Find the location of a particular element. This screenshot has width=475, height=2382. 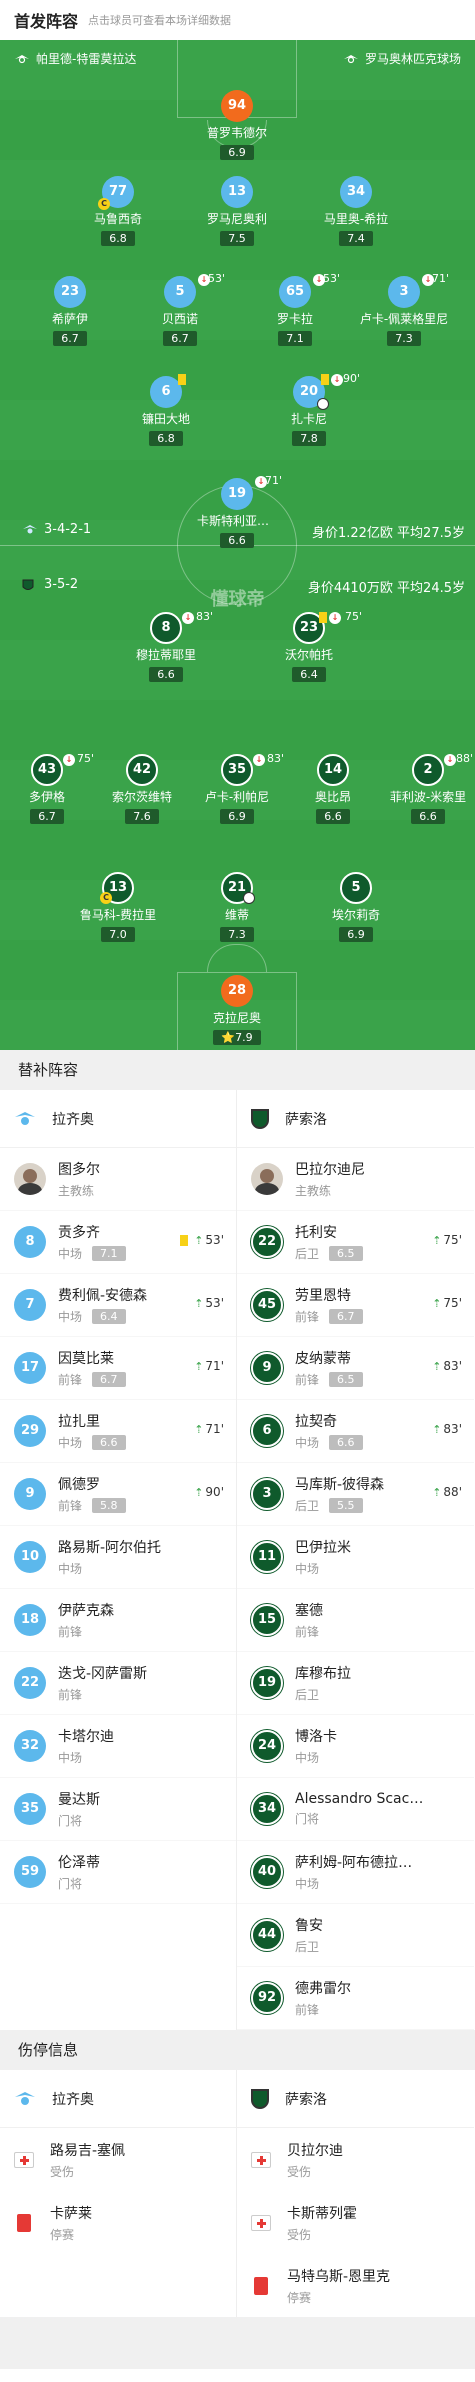

player-number: 32 is located at coordinates (30, 1746).